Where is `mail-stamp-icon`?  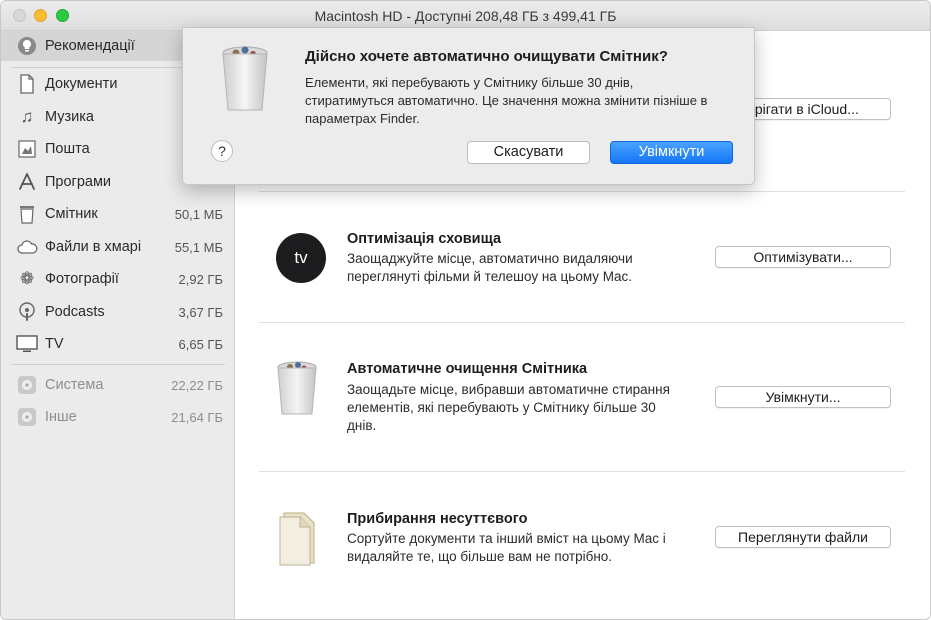
mail-stamp-icon is located at coordinates (27, 149).